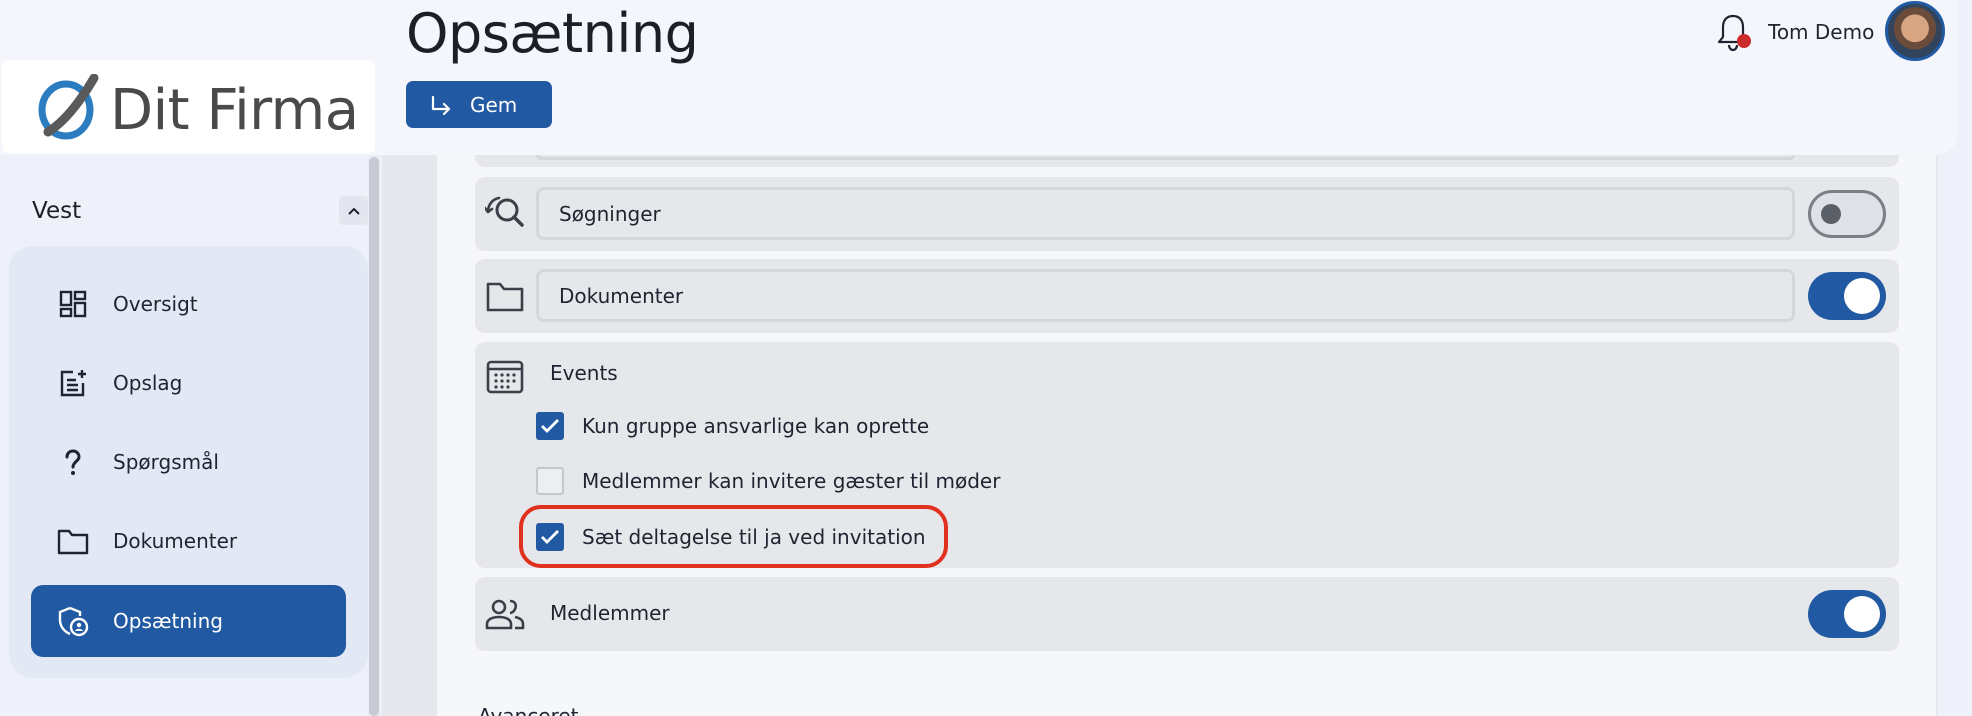 The image size is (1972, 716). I want to click on save-button: Gem, so click(479, 104).